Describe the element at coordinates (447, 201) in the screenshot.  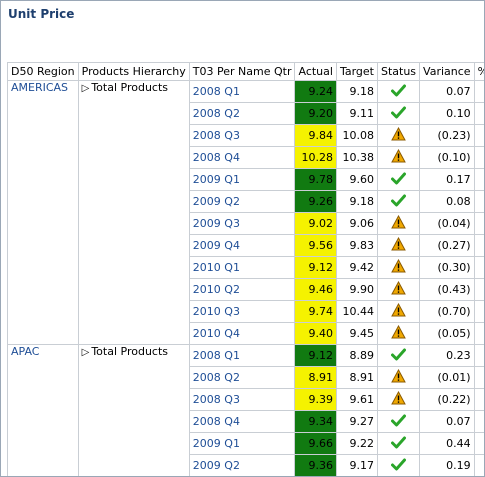
I see `variance-cell: 0.08` at that location.